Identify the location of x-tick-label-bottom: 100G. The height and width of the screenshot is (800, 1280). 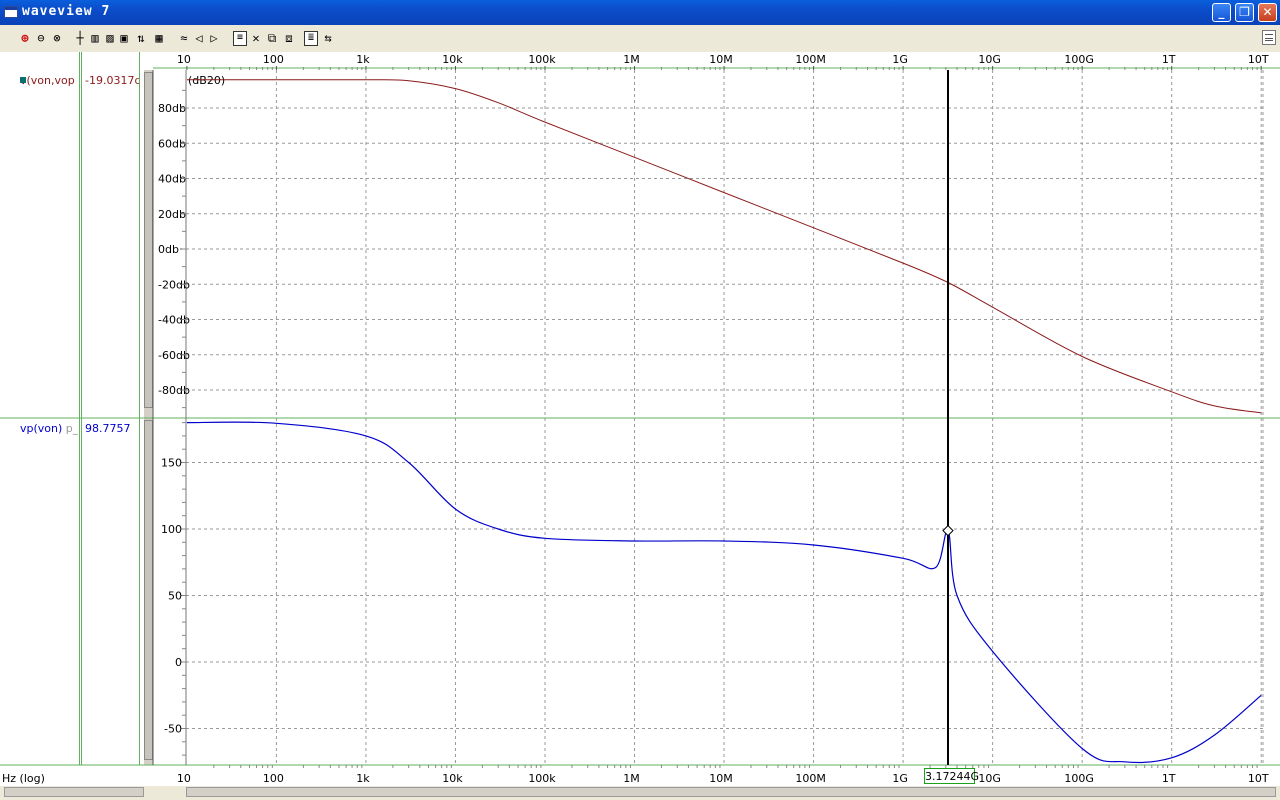
(1079, 778).